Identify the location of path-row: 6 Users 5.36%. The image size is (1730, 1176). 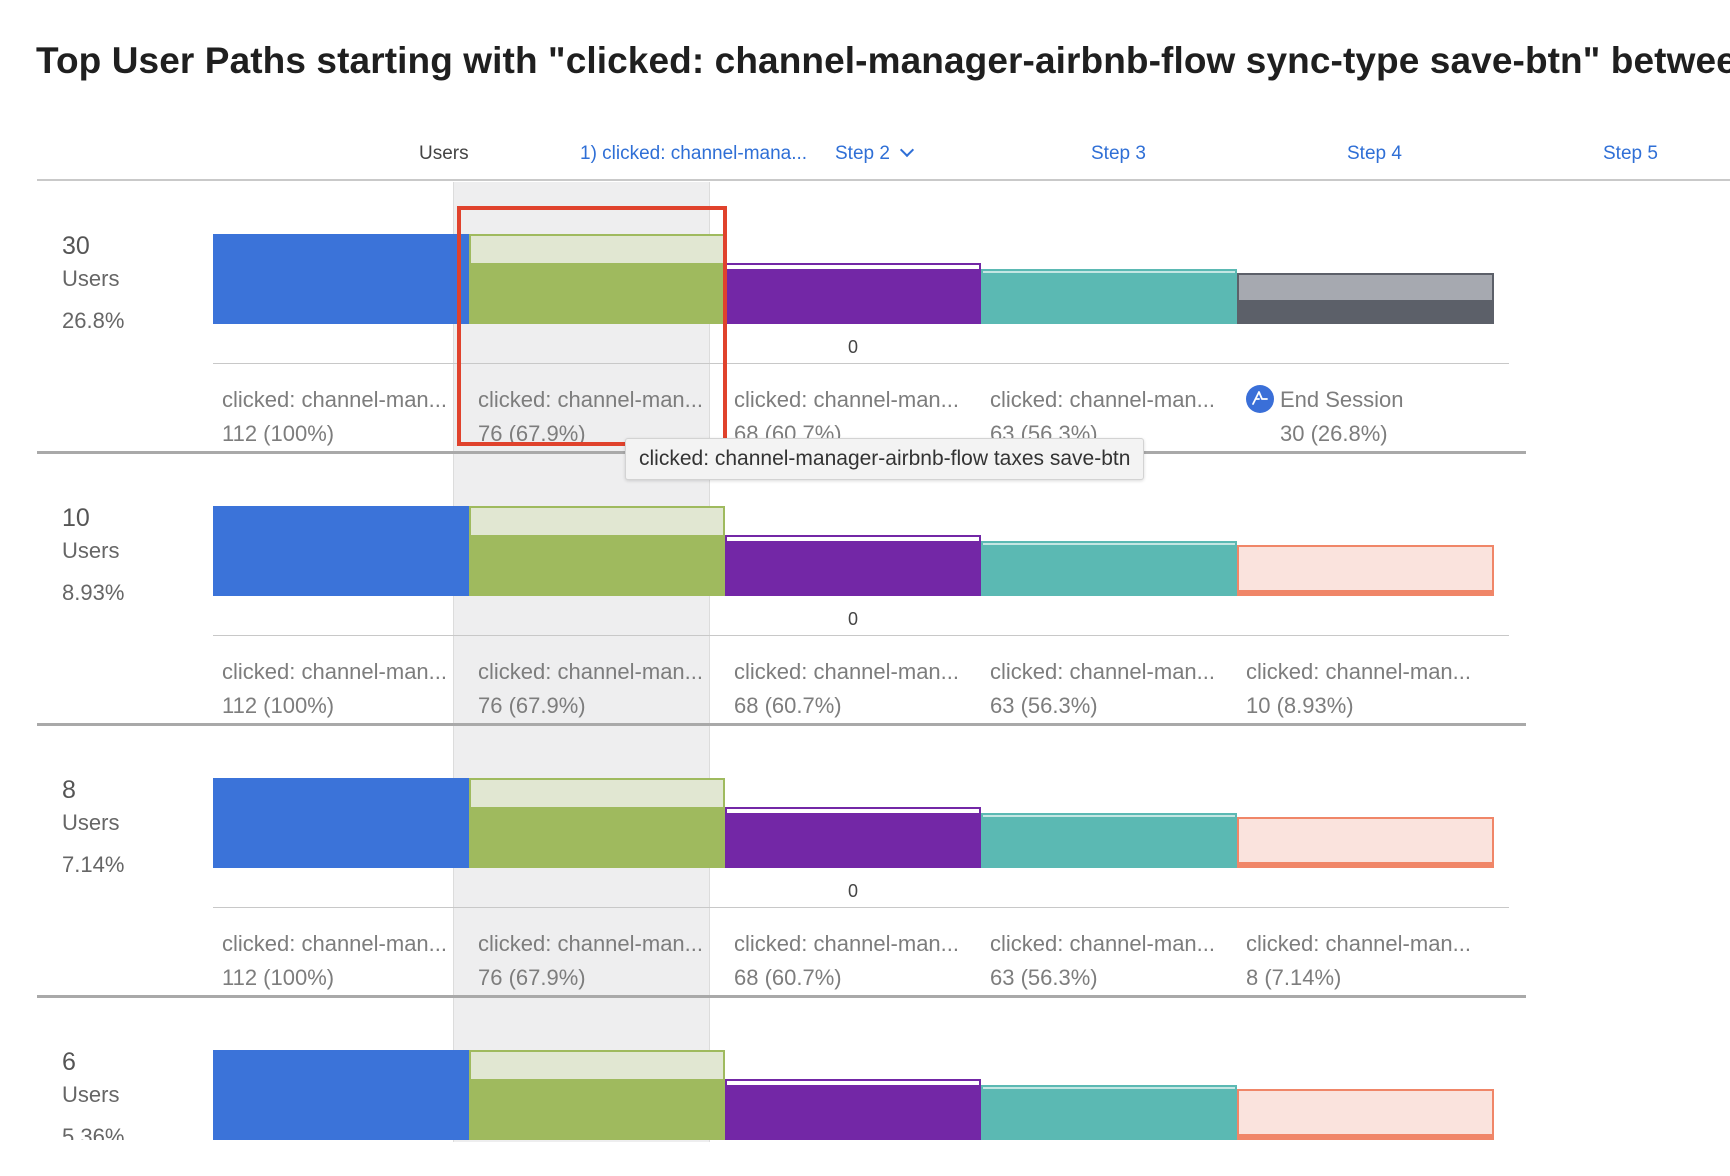
(865, 1069).